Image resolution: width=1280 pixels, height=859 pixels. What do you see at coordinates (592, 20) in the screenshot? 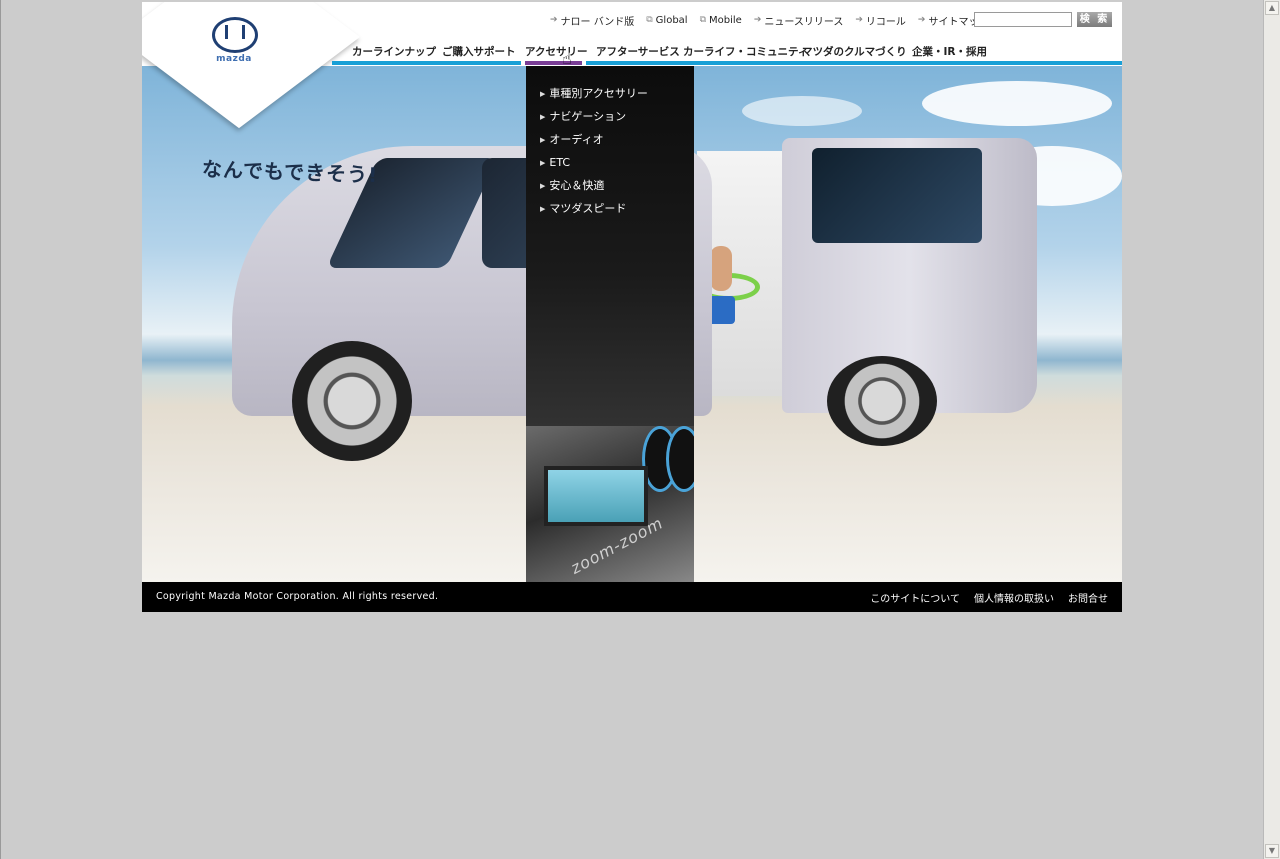
I see `utility-link-narrowband: ➔ ナロー バンド版` at bounding box center [592, 20].